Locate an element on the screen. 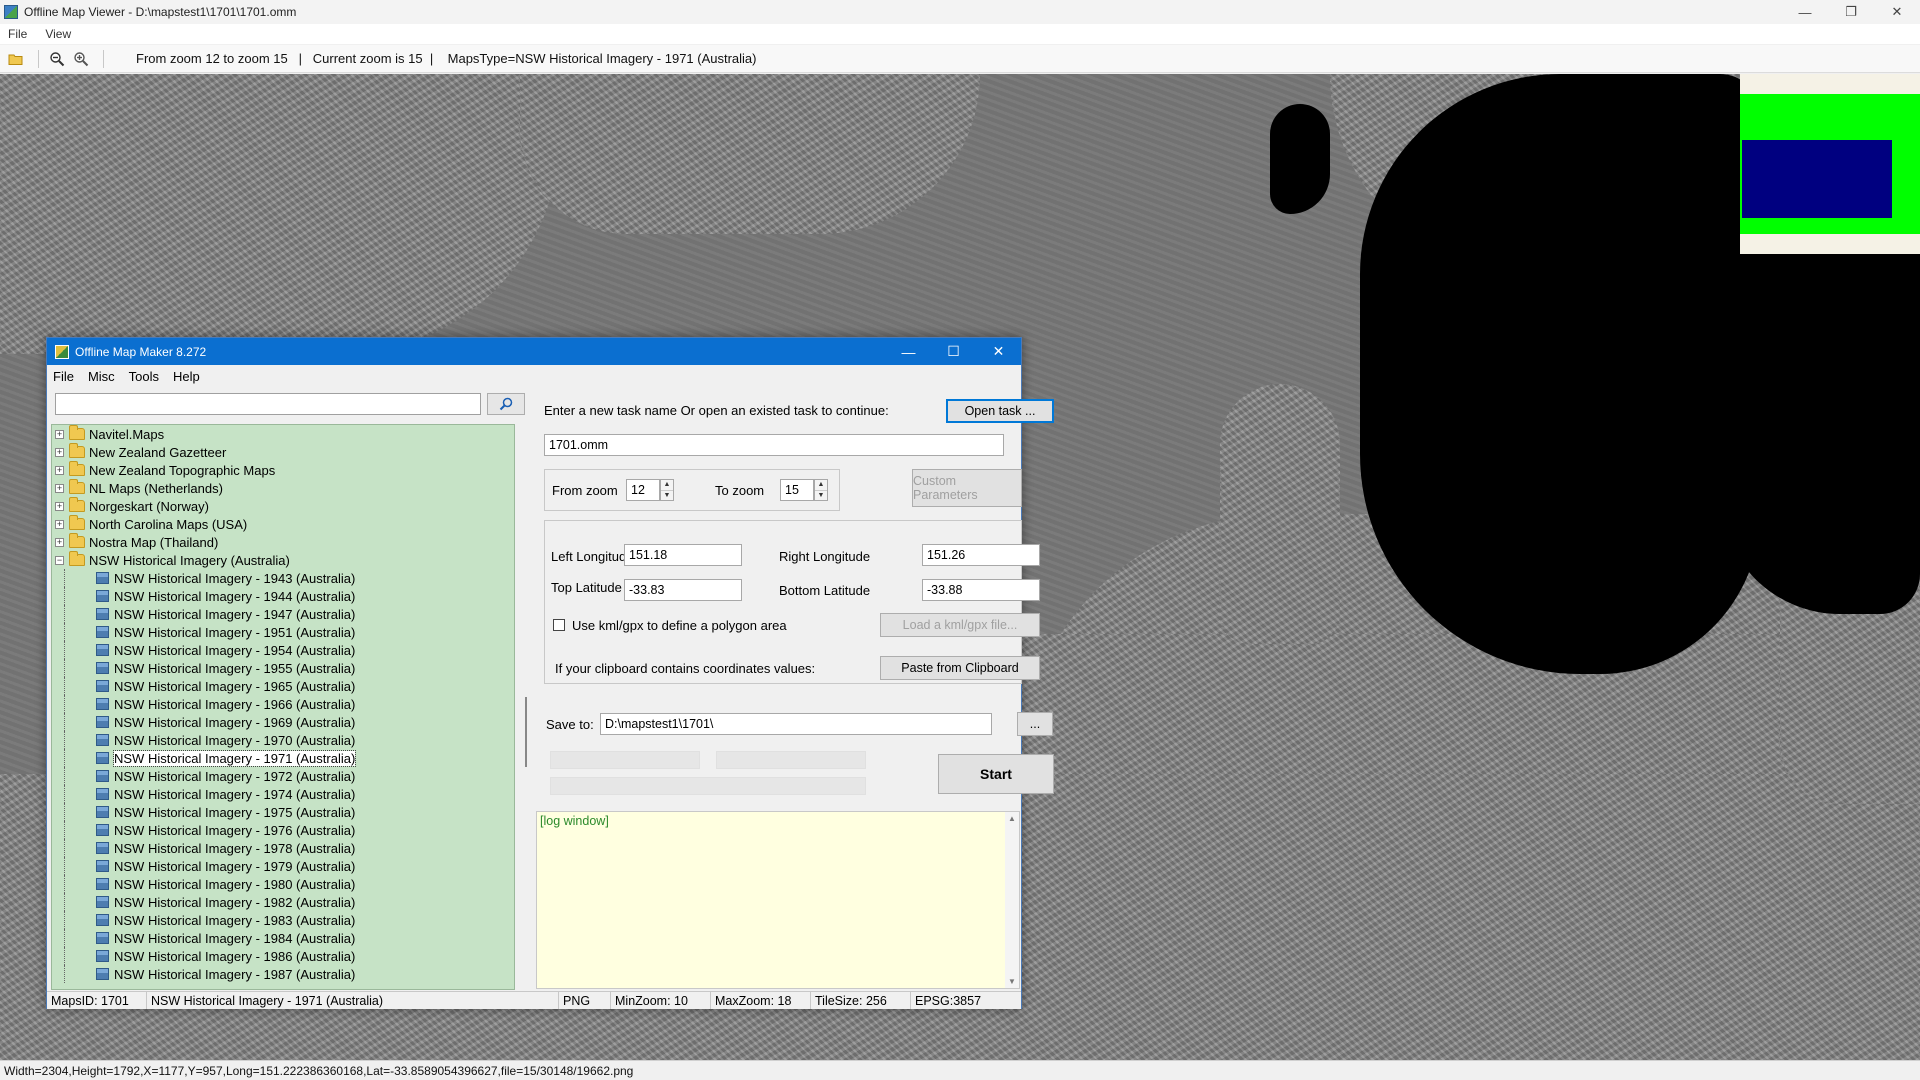 The width and height of the screenshot is (1920, 1080). left-longitude-input is located at coordinates (683, 555).